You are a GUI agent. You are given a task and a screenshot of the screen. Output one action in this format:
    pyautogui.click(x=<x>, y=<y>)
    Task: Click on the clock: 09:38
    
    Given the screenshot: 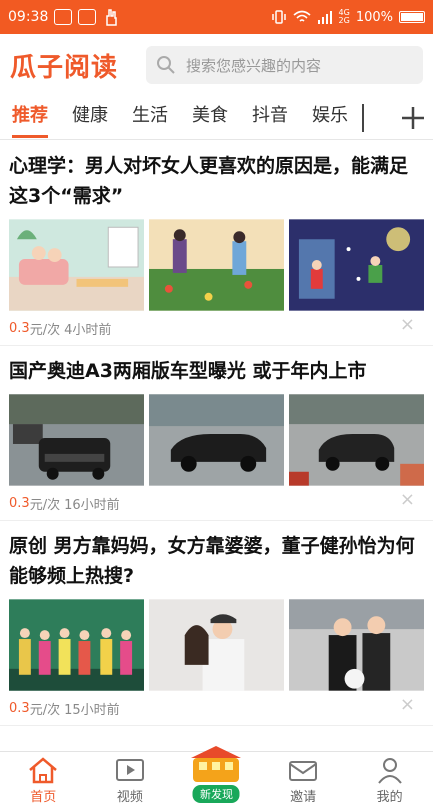 What is the action you would take?
    pyautogui.click(x=28, y=17)
    